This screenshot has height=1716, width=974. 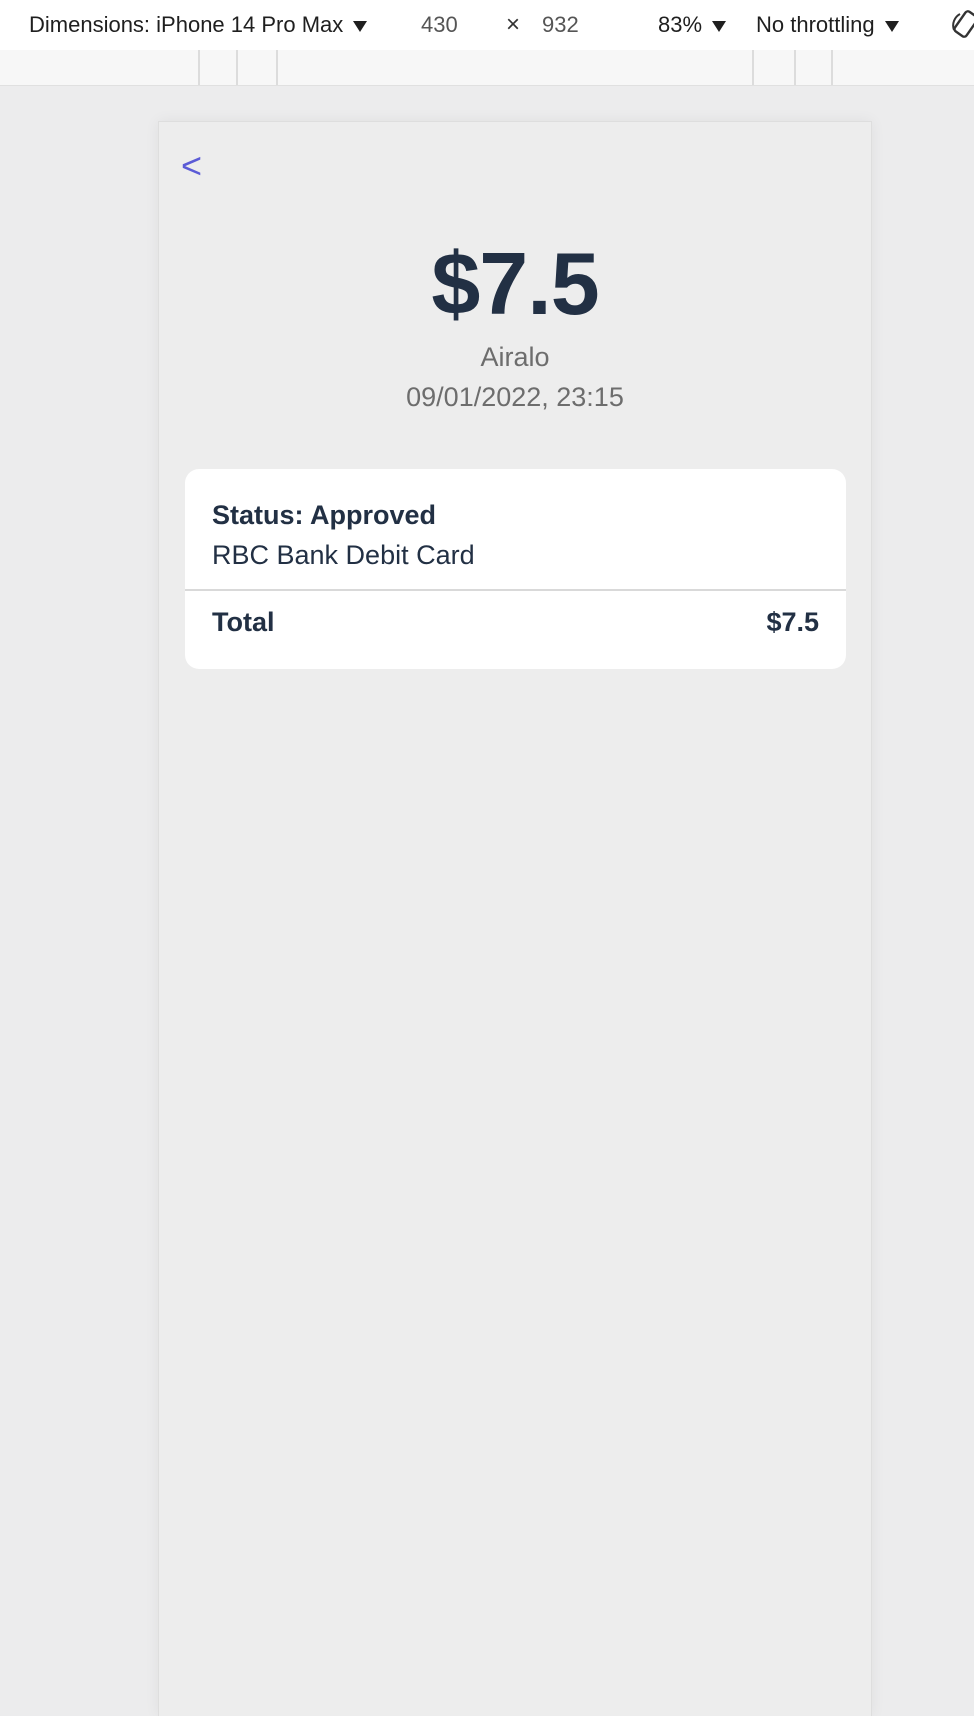 What do you see at coordinates (815, 24) in the screenshot?
I see `throttling-label: No throttling` at bounding box center [815, 24].